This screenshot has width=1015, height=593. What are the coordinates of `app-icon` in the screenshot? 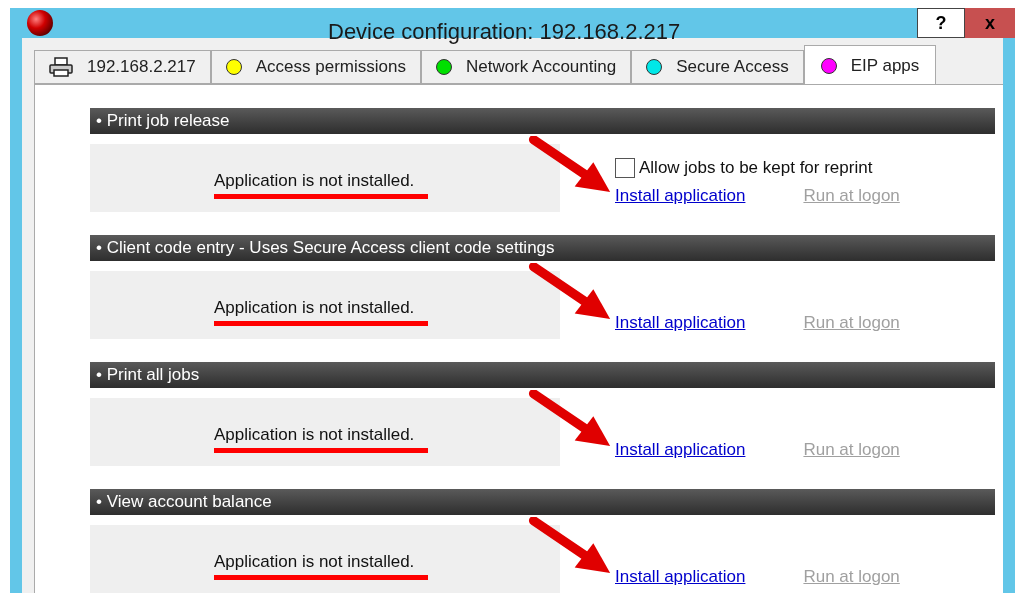 It's located at (40, 23).